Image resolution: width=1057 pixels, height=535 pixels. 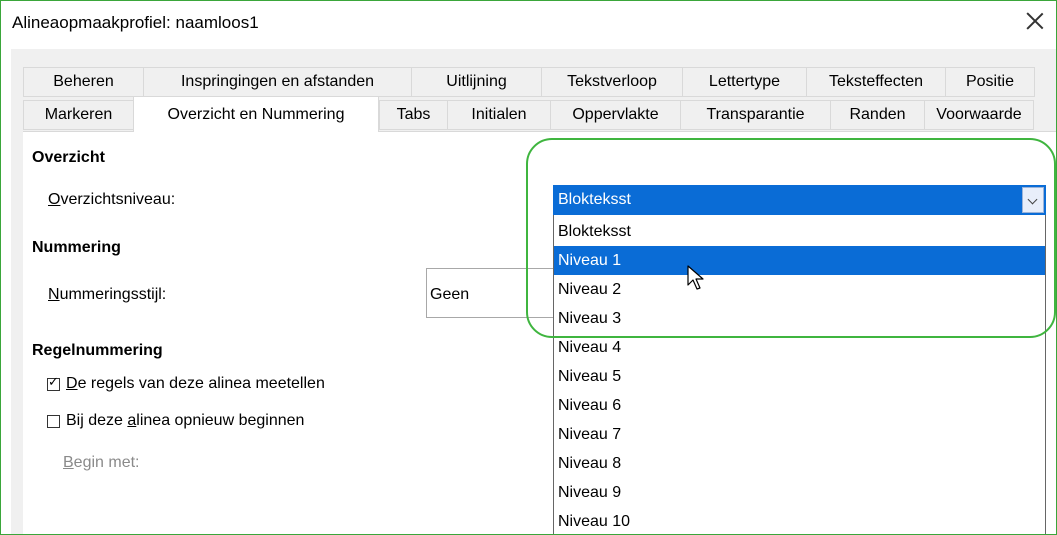 I want to click on tab-beheren: Beheren, so click(x=83, y=82).